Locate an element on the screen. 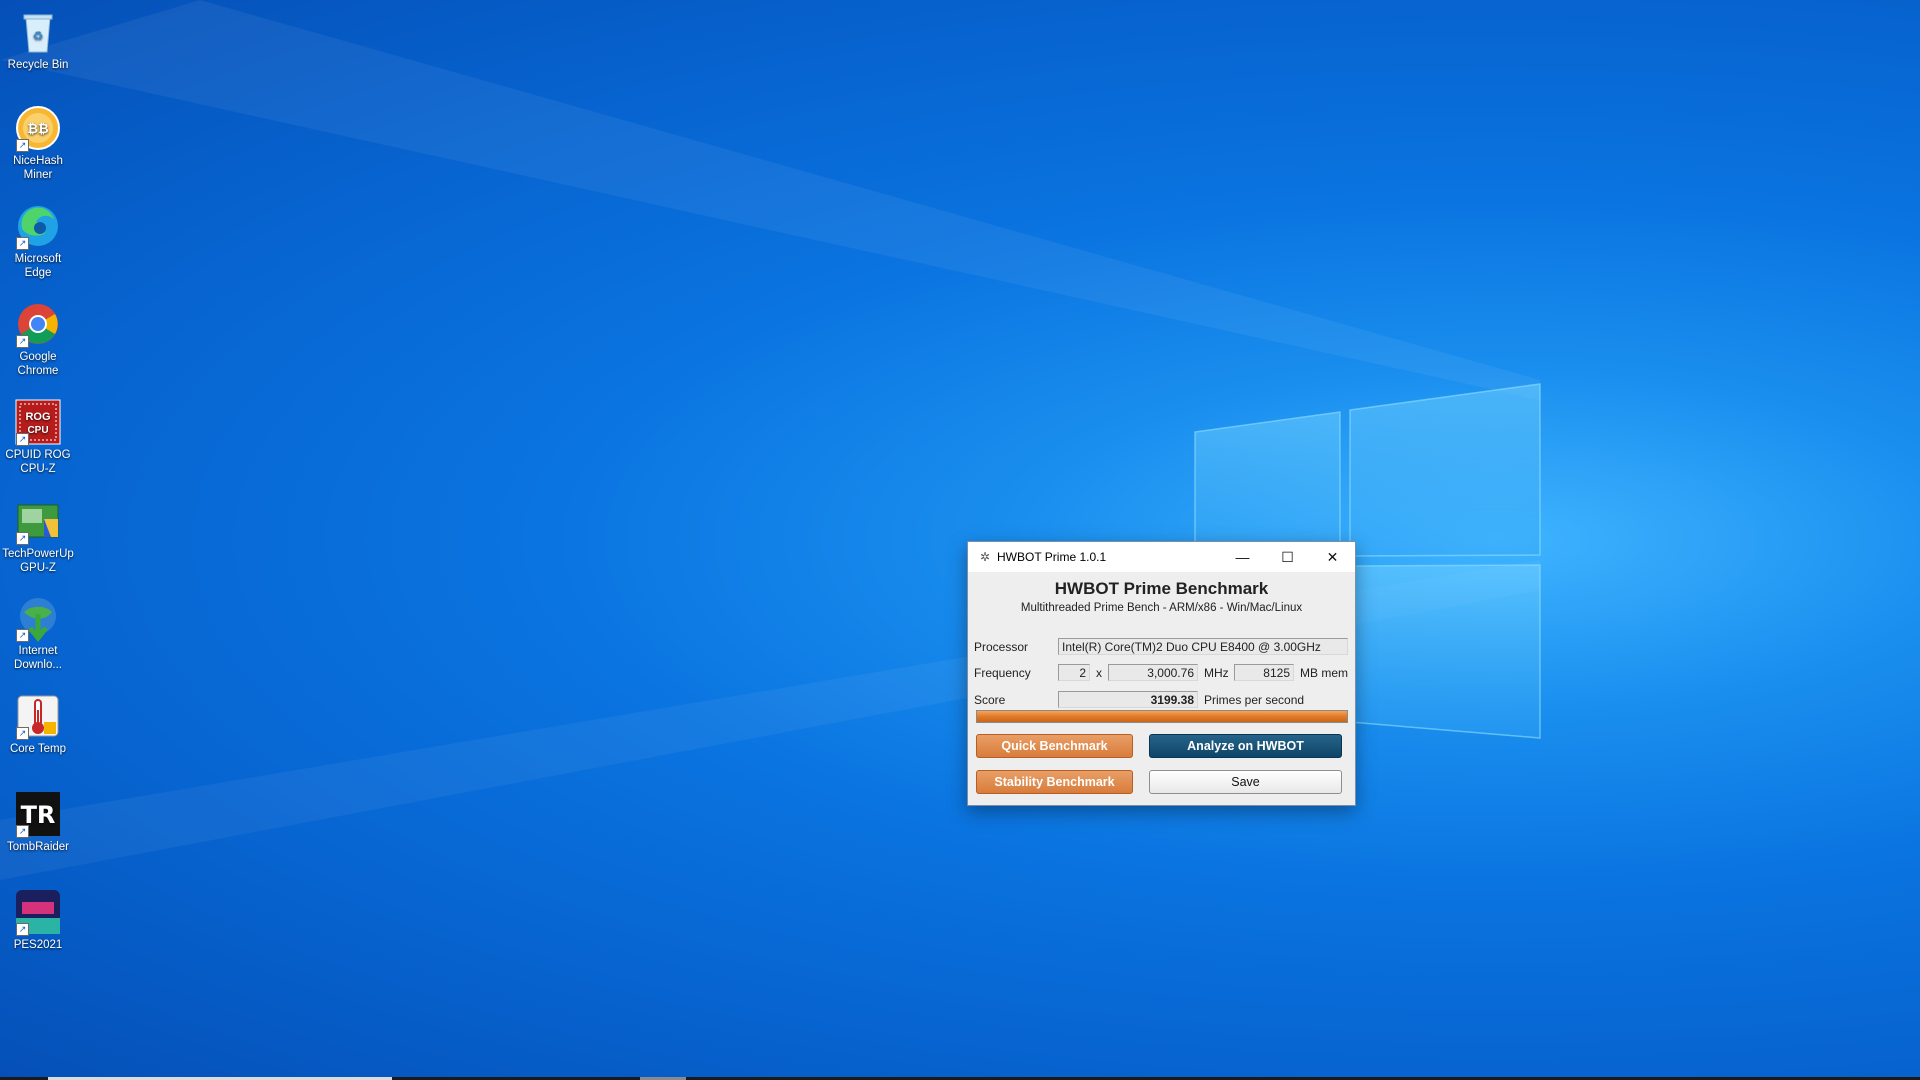 This screenshot has width=1920, height=1080. stability-benchmark-button: Stability Benchmark is located at coordinates (1054, 782).